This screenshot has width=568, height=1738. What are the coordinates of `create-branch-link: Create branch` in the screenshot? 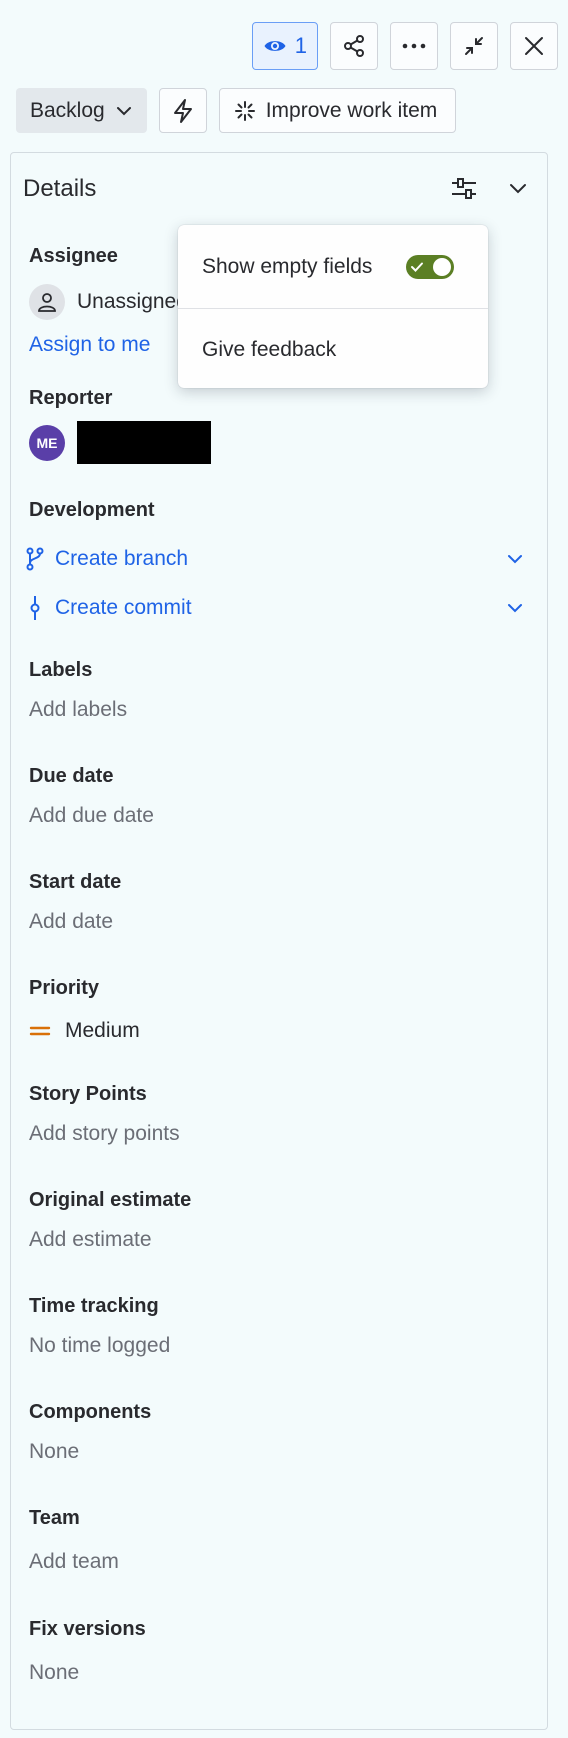 It's located at (122, 558).